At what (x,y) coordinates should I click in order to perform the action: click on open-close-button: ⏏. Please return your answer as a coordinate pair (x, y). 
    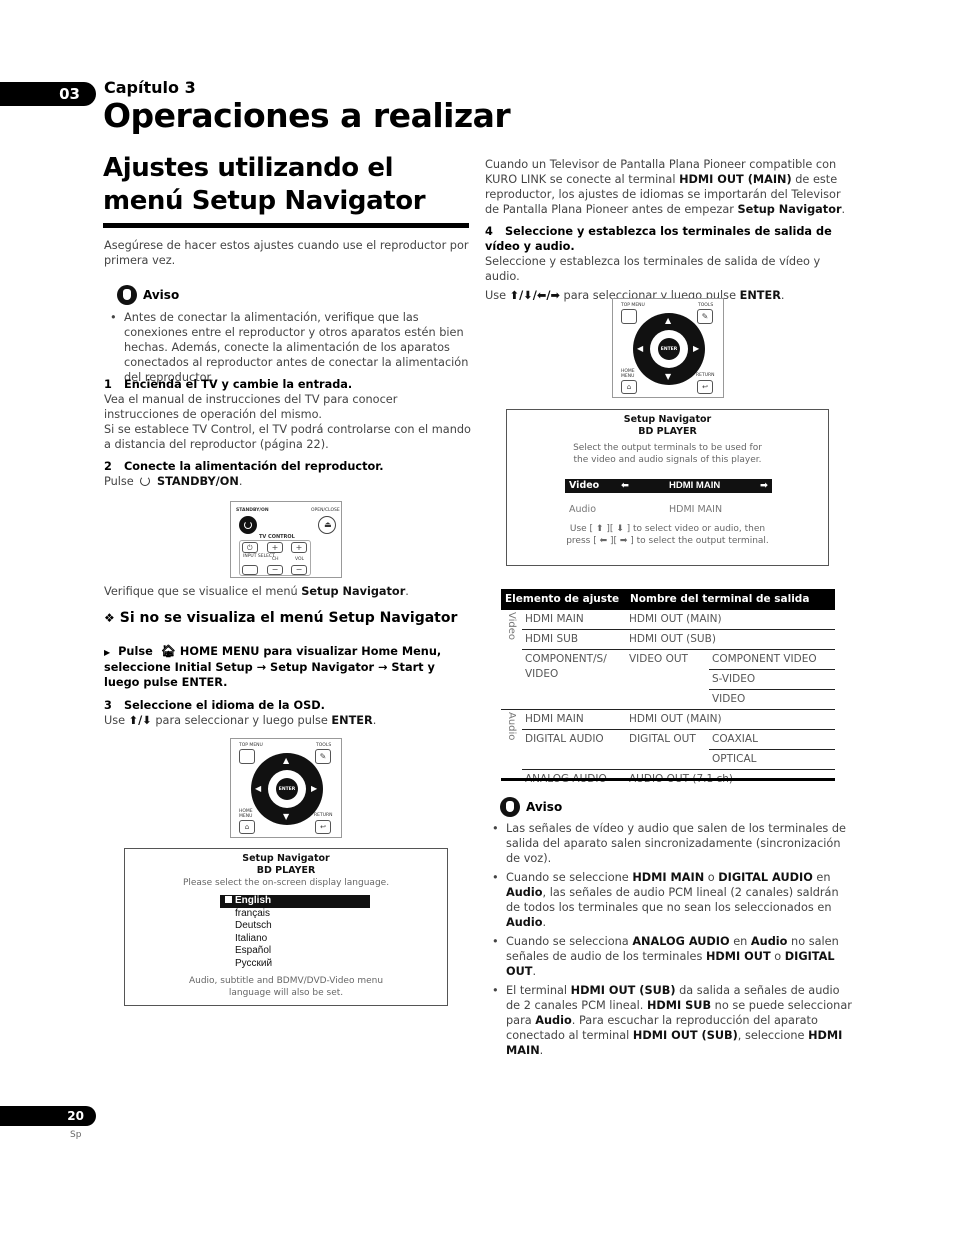
    Looking at the image, I should click on (327, 525).